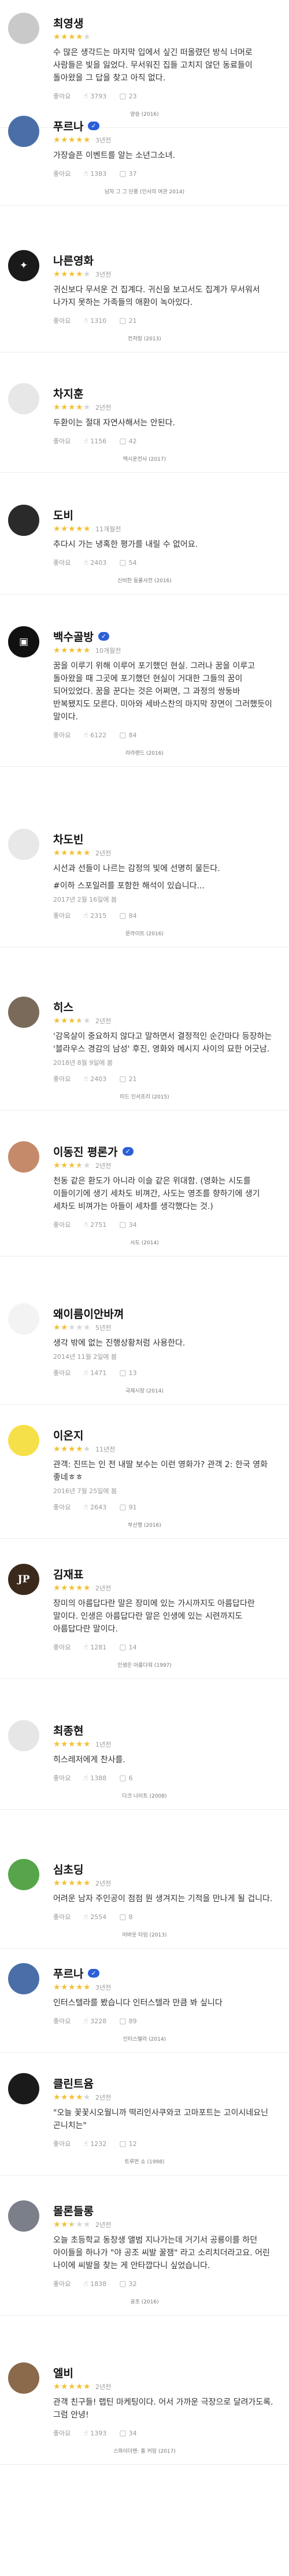 The width and height of the screenshot is (289, 2576). I want to click on like-button: ☝ 1156, so click(94, 441).